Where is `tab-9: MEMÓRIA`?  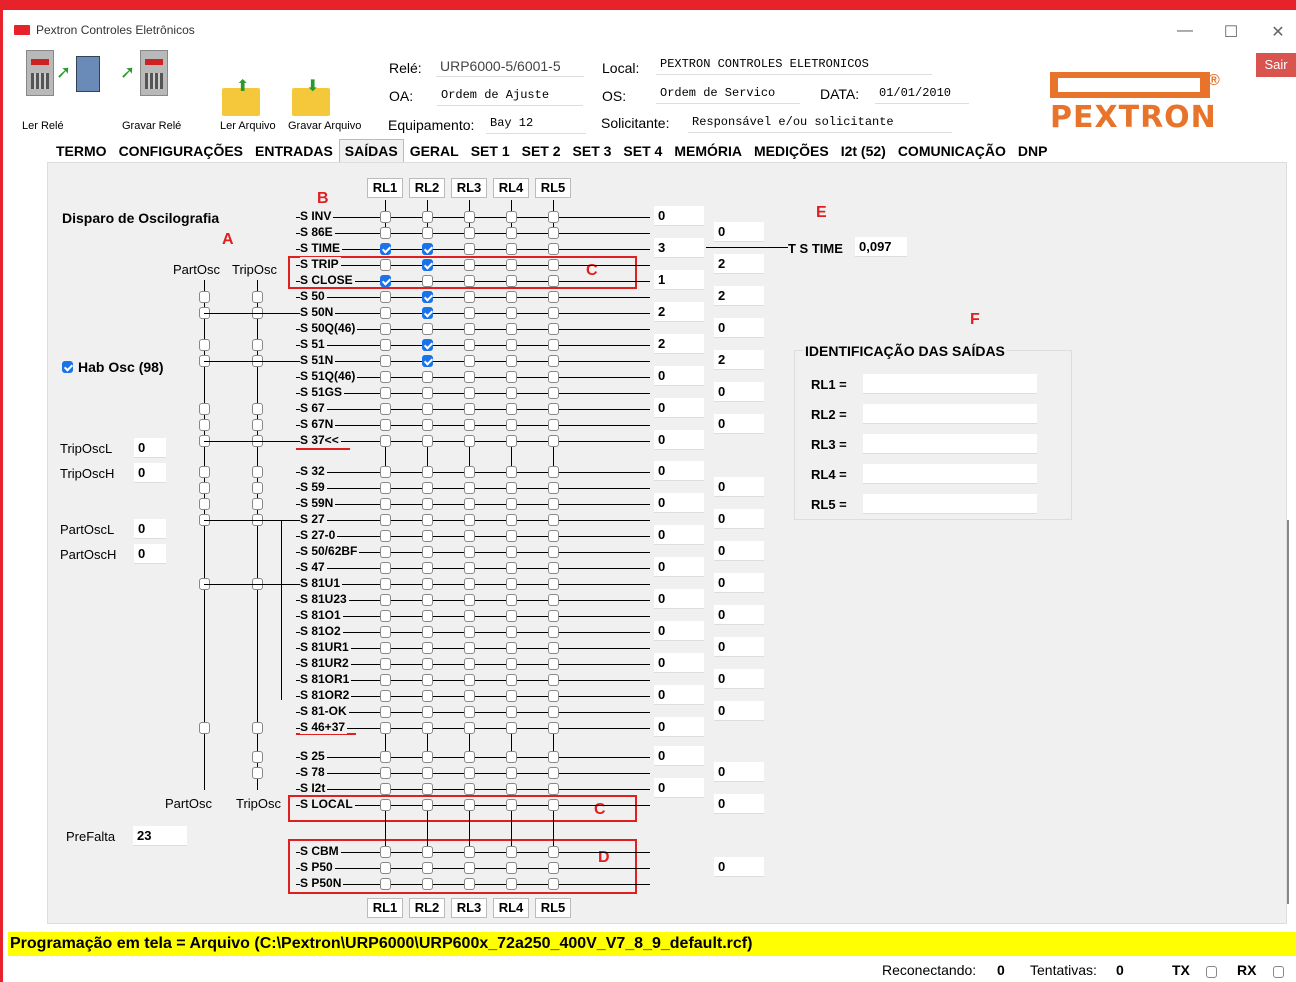 tab-9: MEMÓRIA is located at coordinates (708, 151).